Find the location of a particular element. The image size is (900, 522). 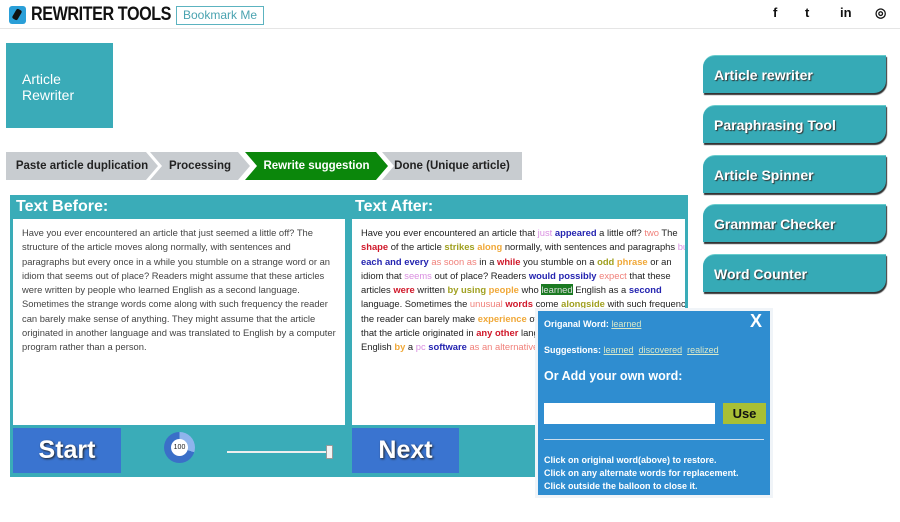

rewritten-word: people is located at coordinates (504, 289).